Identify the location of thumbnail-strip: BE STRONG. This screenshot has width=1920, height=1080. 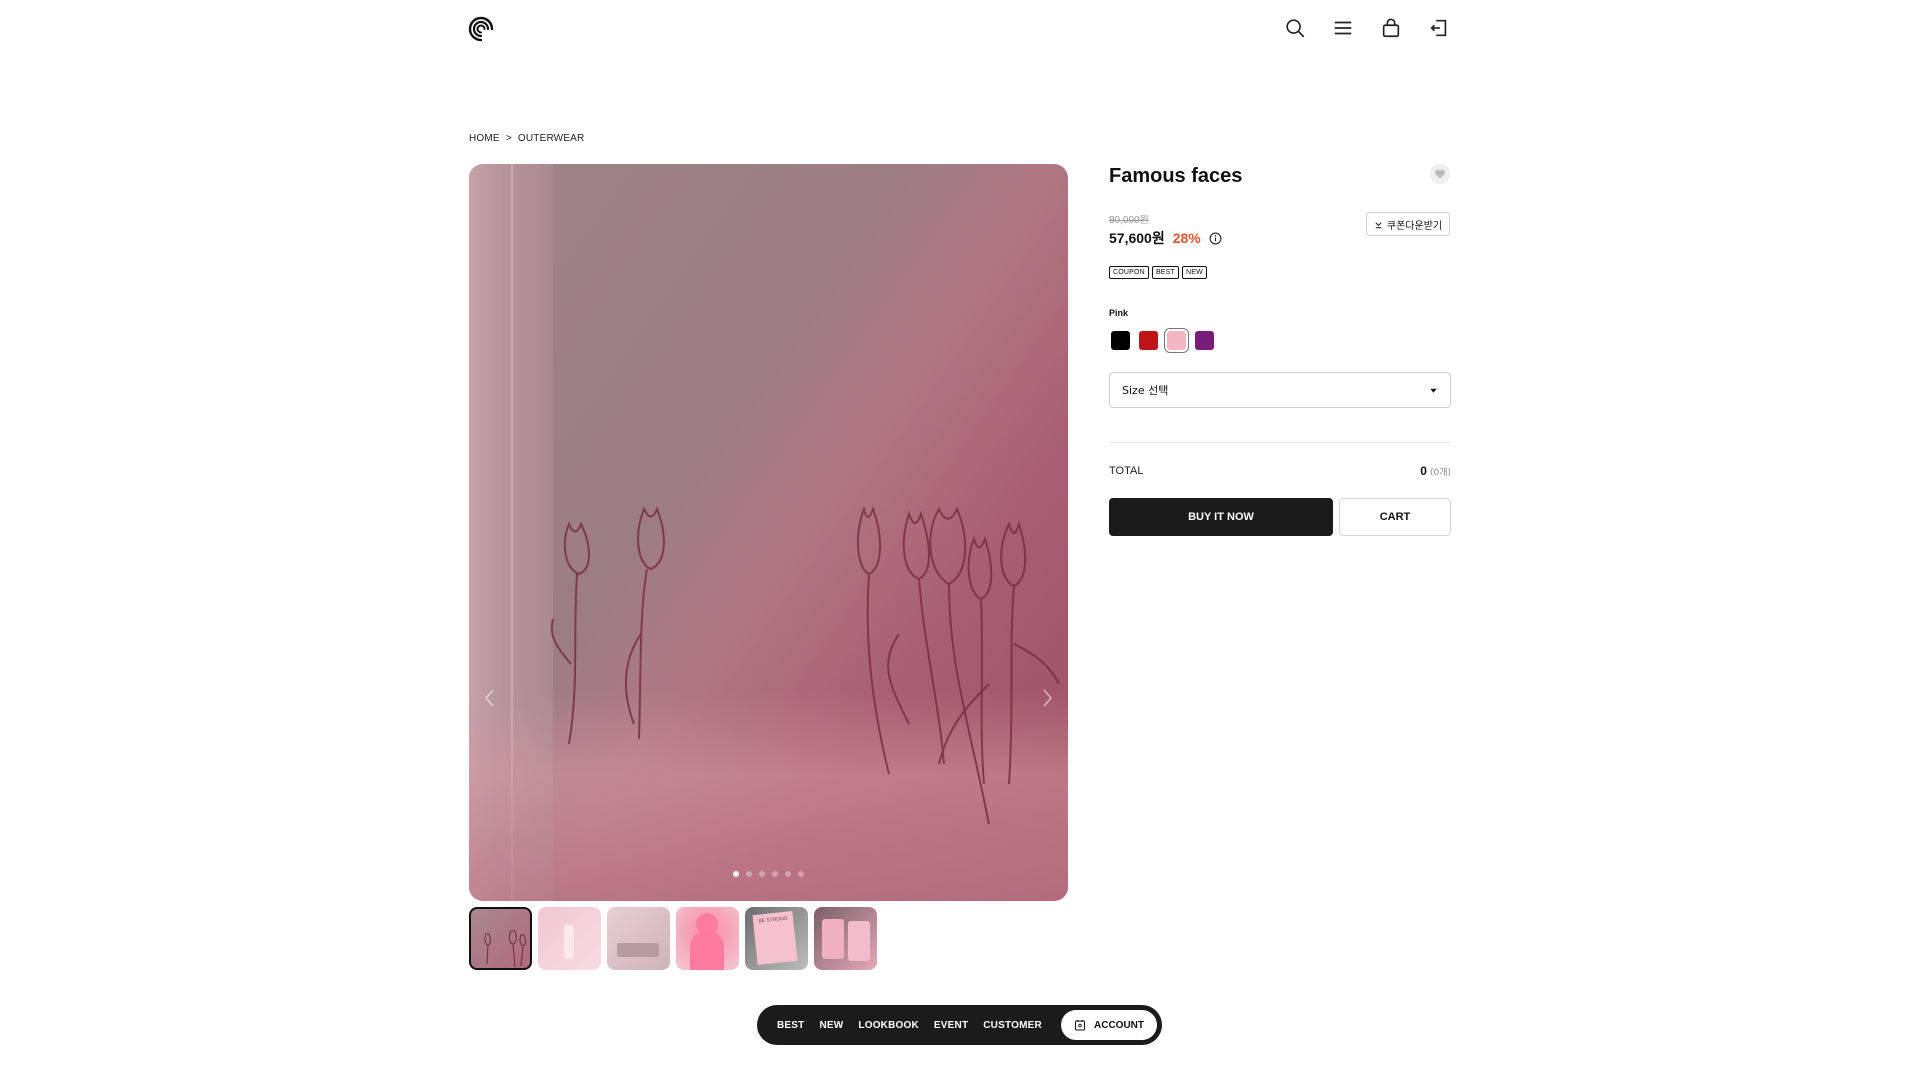
(673, 938).